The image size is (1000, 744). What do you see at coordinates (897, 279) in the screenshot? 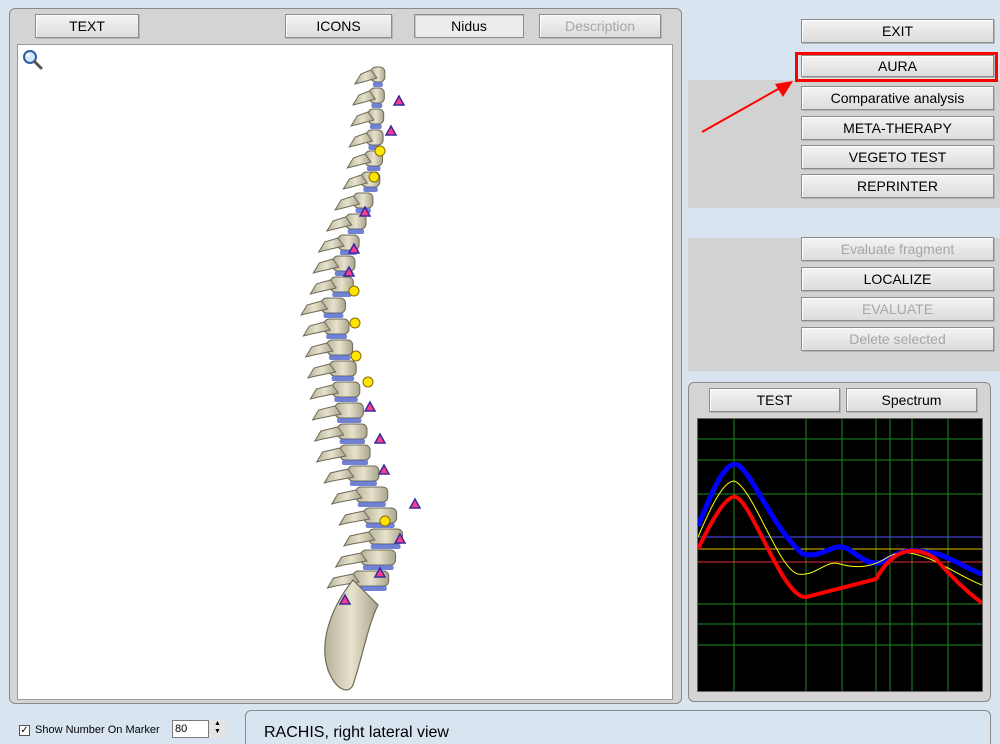
I see `localize-button: LOCALIZE` at bounding box center [897, 279].